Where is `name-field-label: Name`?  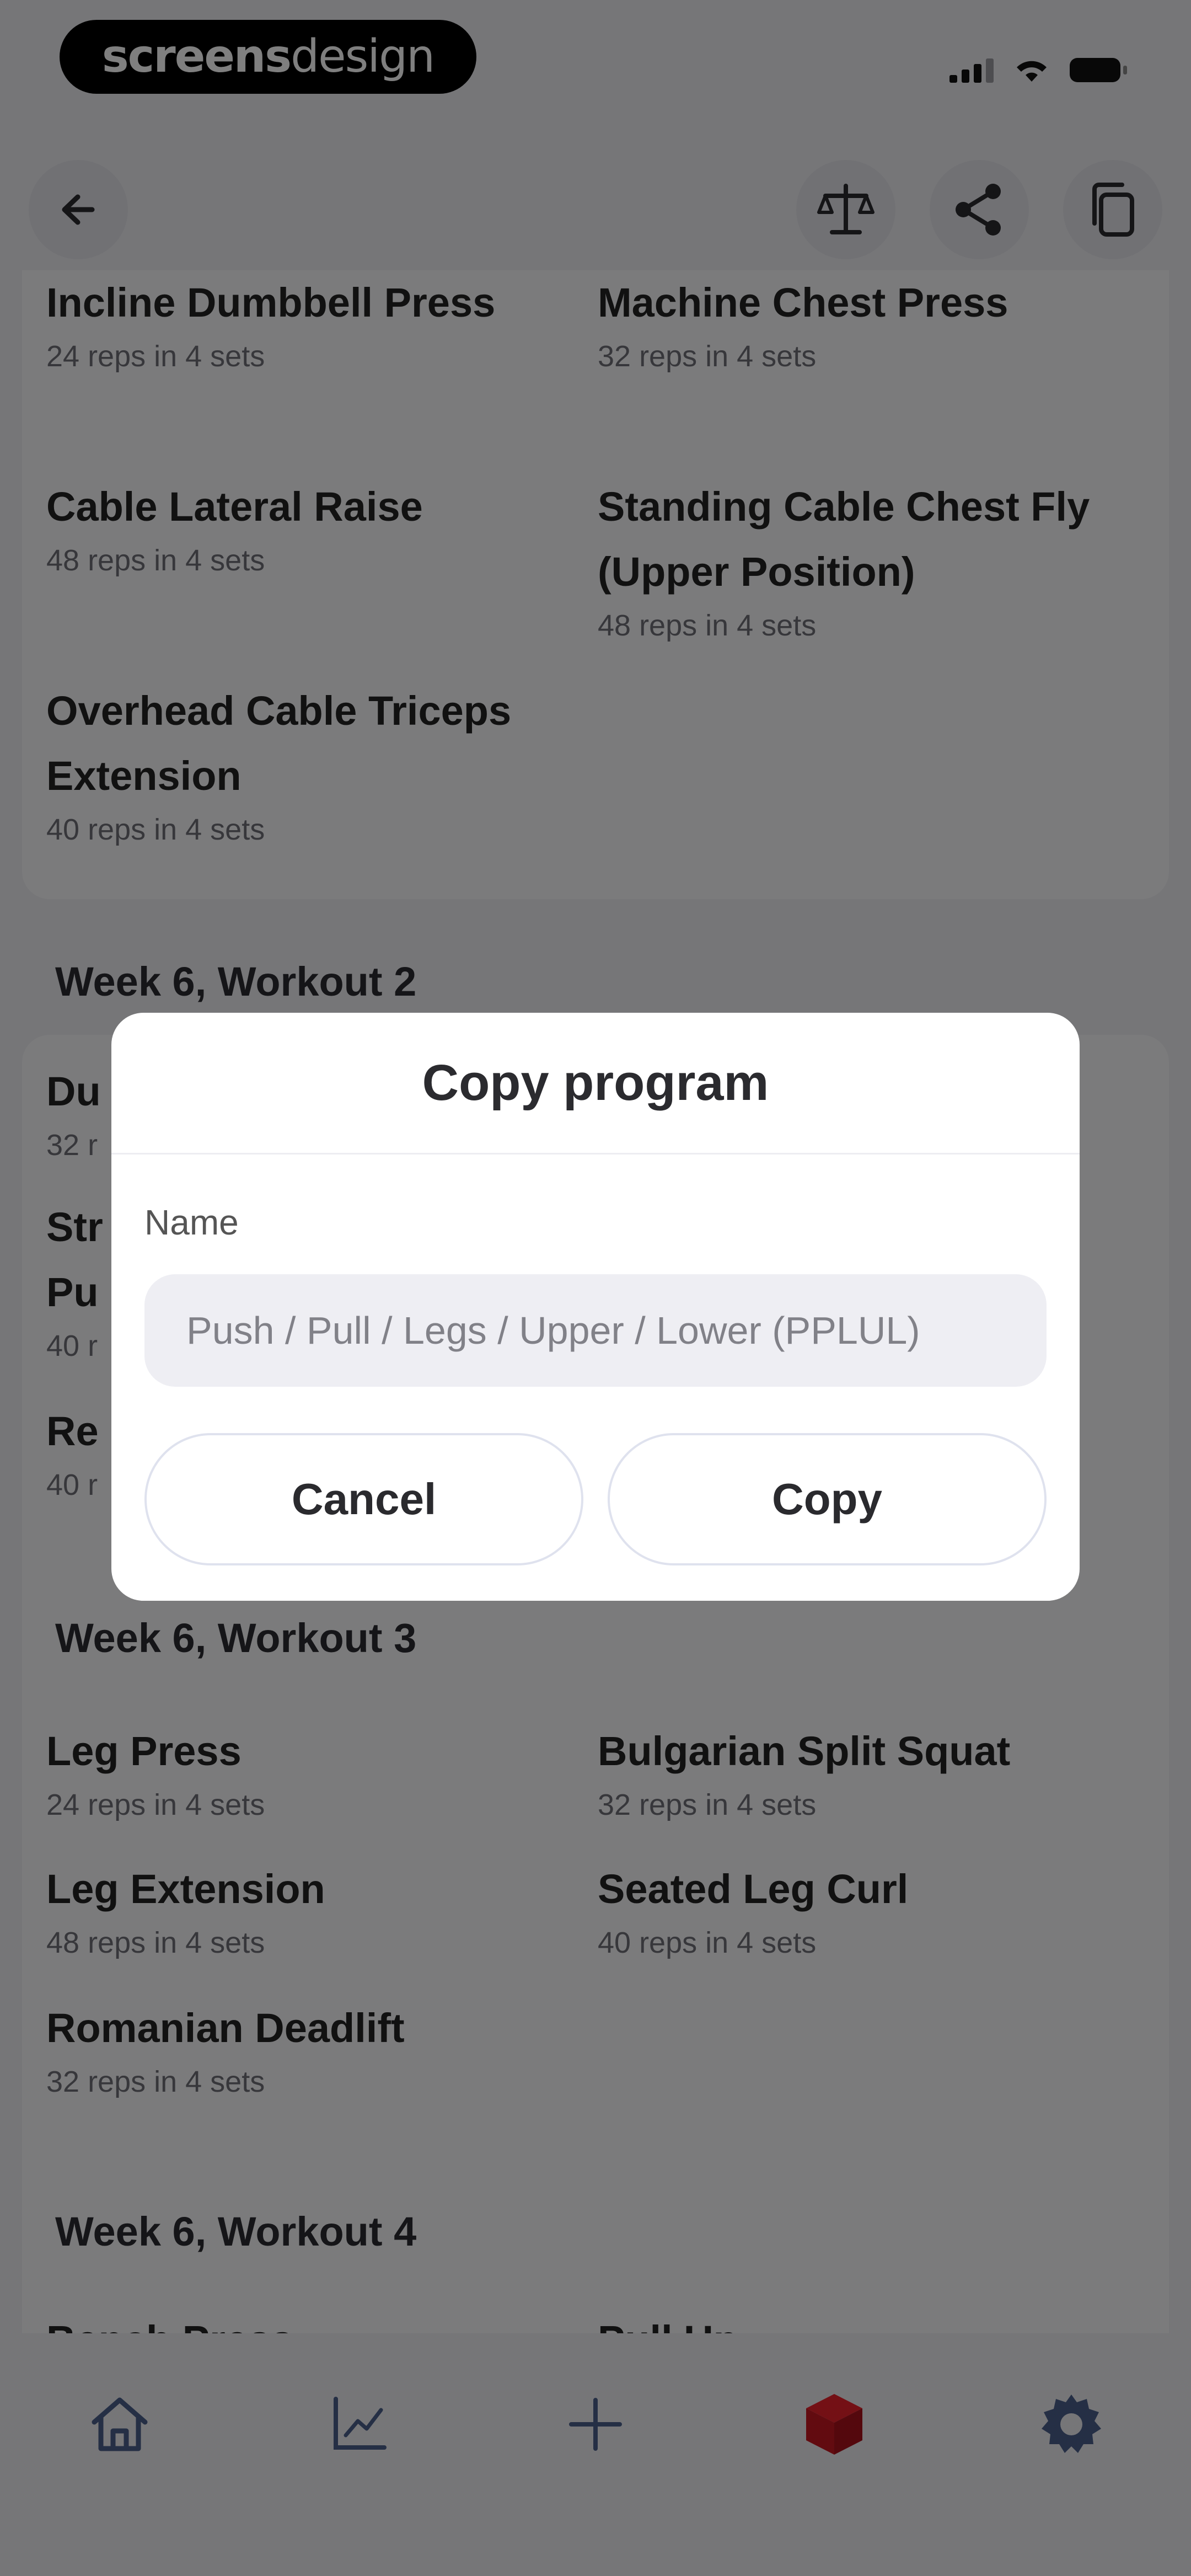 name-field-label: Name is located at coordinates (191, 1222).